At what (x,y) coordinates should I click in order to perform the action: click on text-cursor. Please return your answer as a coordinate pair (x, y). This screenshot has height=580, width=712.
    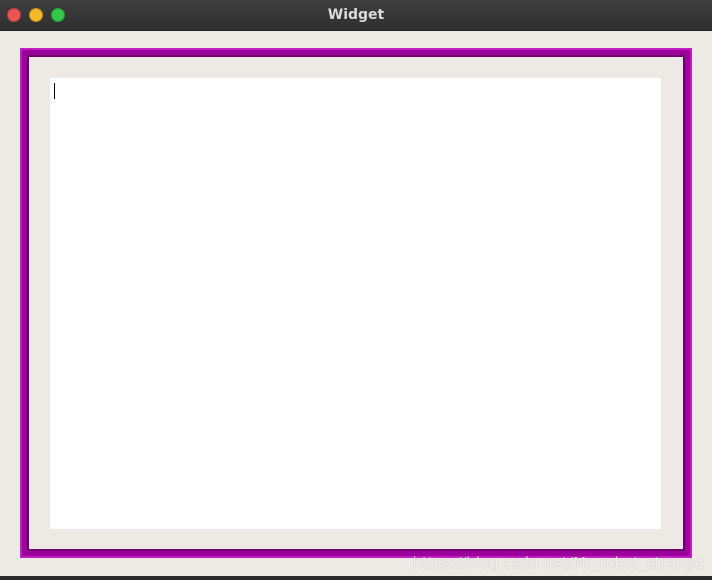
    Looking at the image, I should click on (54, 91).